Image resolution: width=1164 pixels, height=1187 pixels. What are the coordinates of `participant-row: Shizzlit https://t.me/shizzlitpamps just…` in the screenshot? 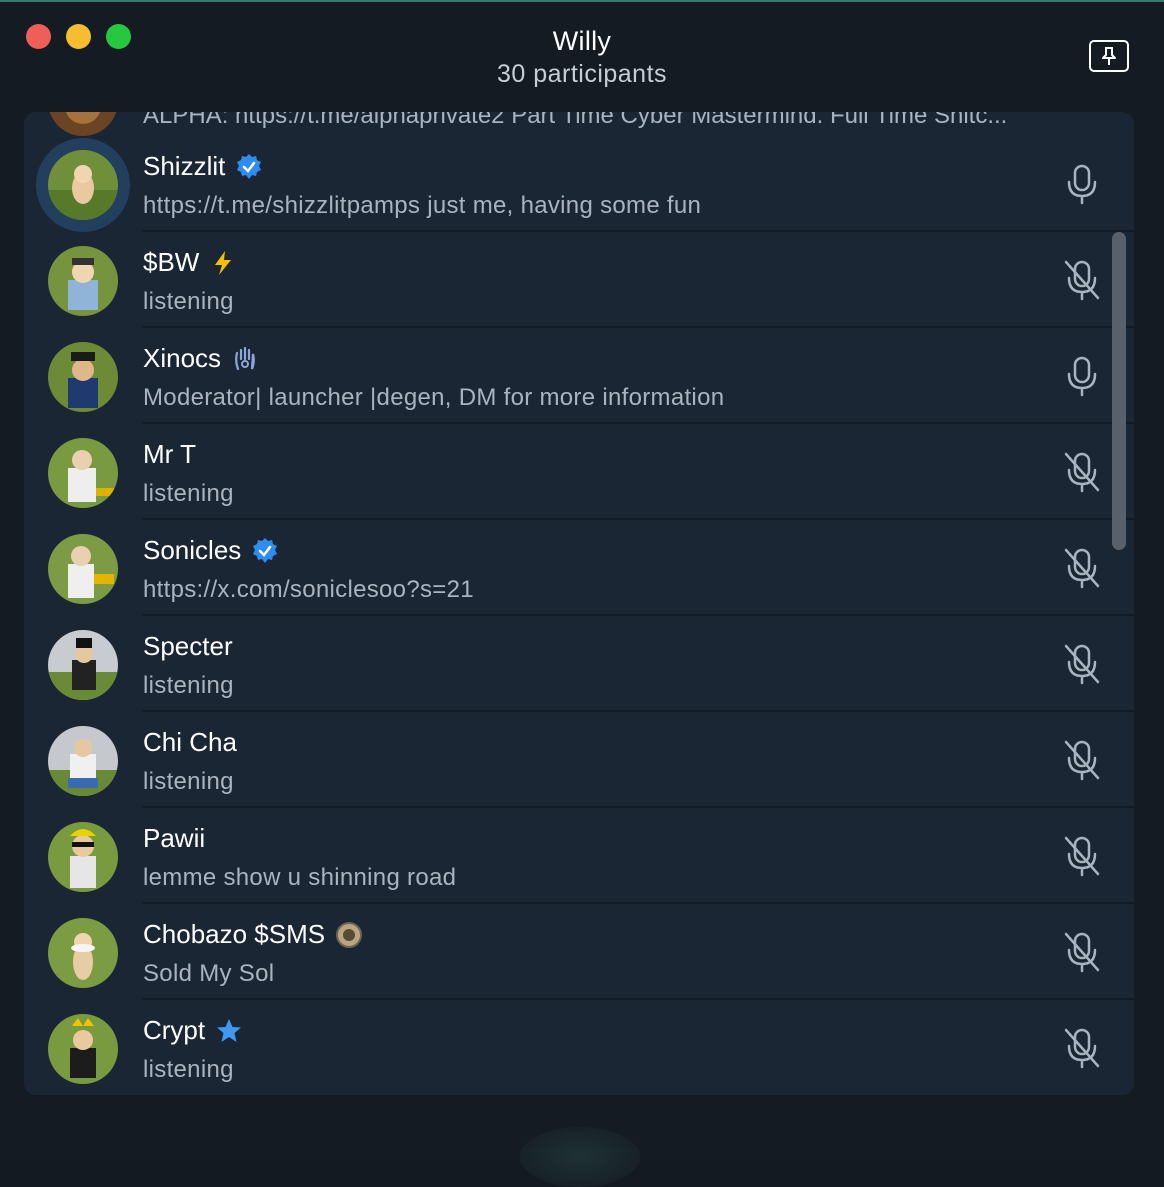 It's located at (579, 184).